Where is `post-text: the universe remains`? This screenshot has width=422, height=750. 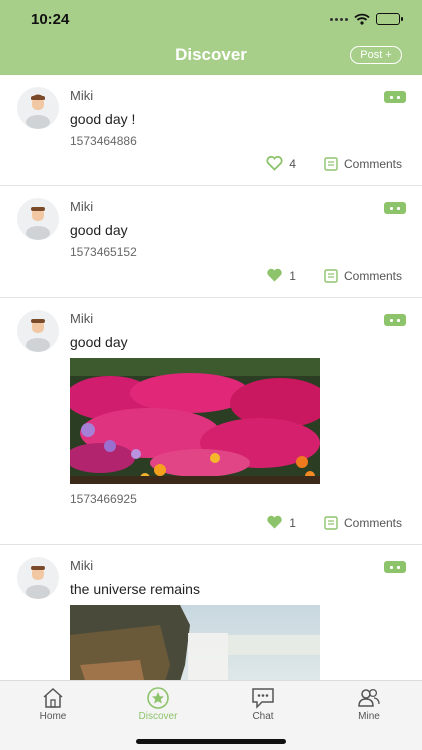
post-text: the universe remains is located at coordinates (135, 589).